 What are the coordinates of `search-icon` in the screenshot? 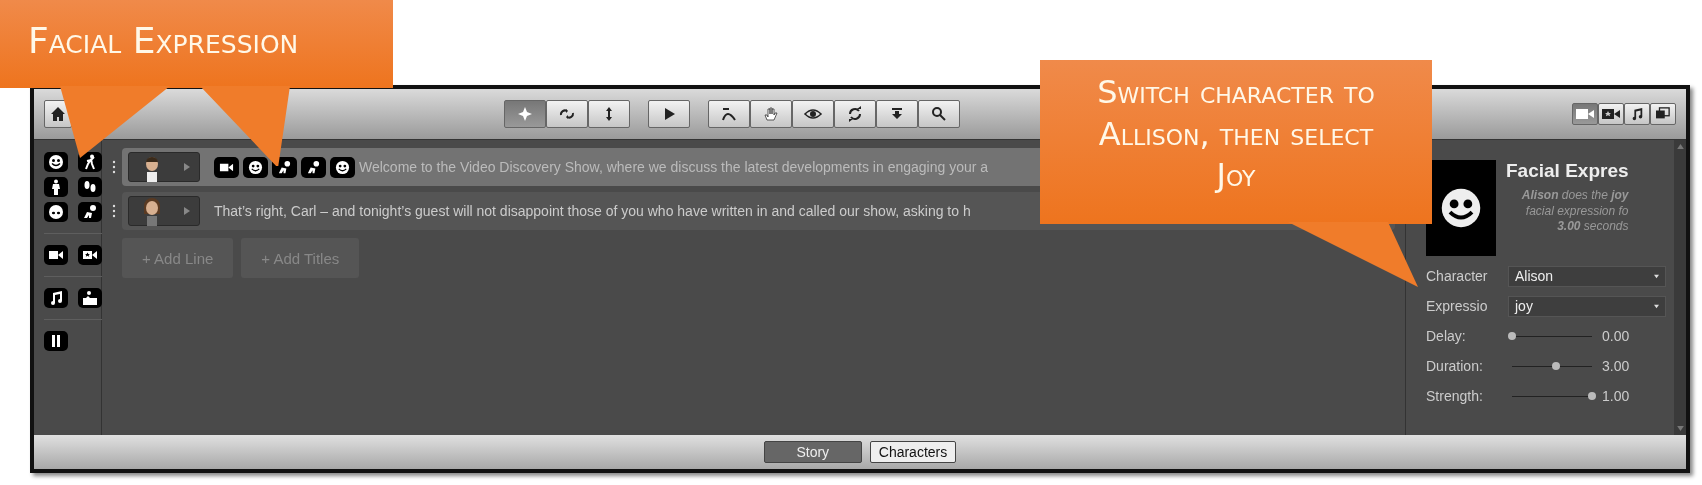 It's located at (939, 114).